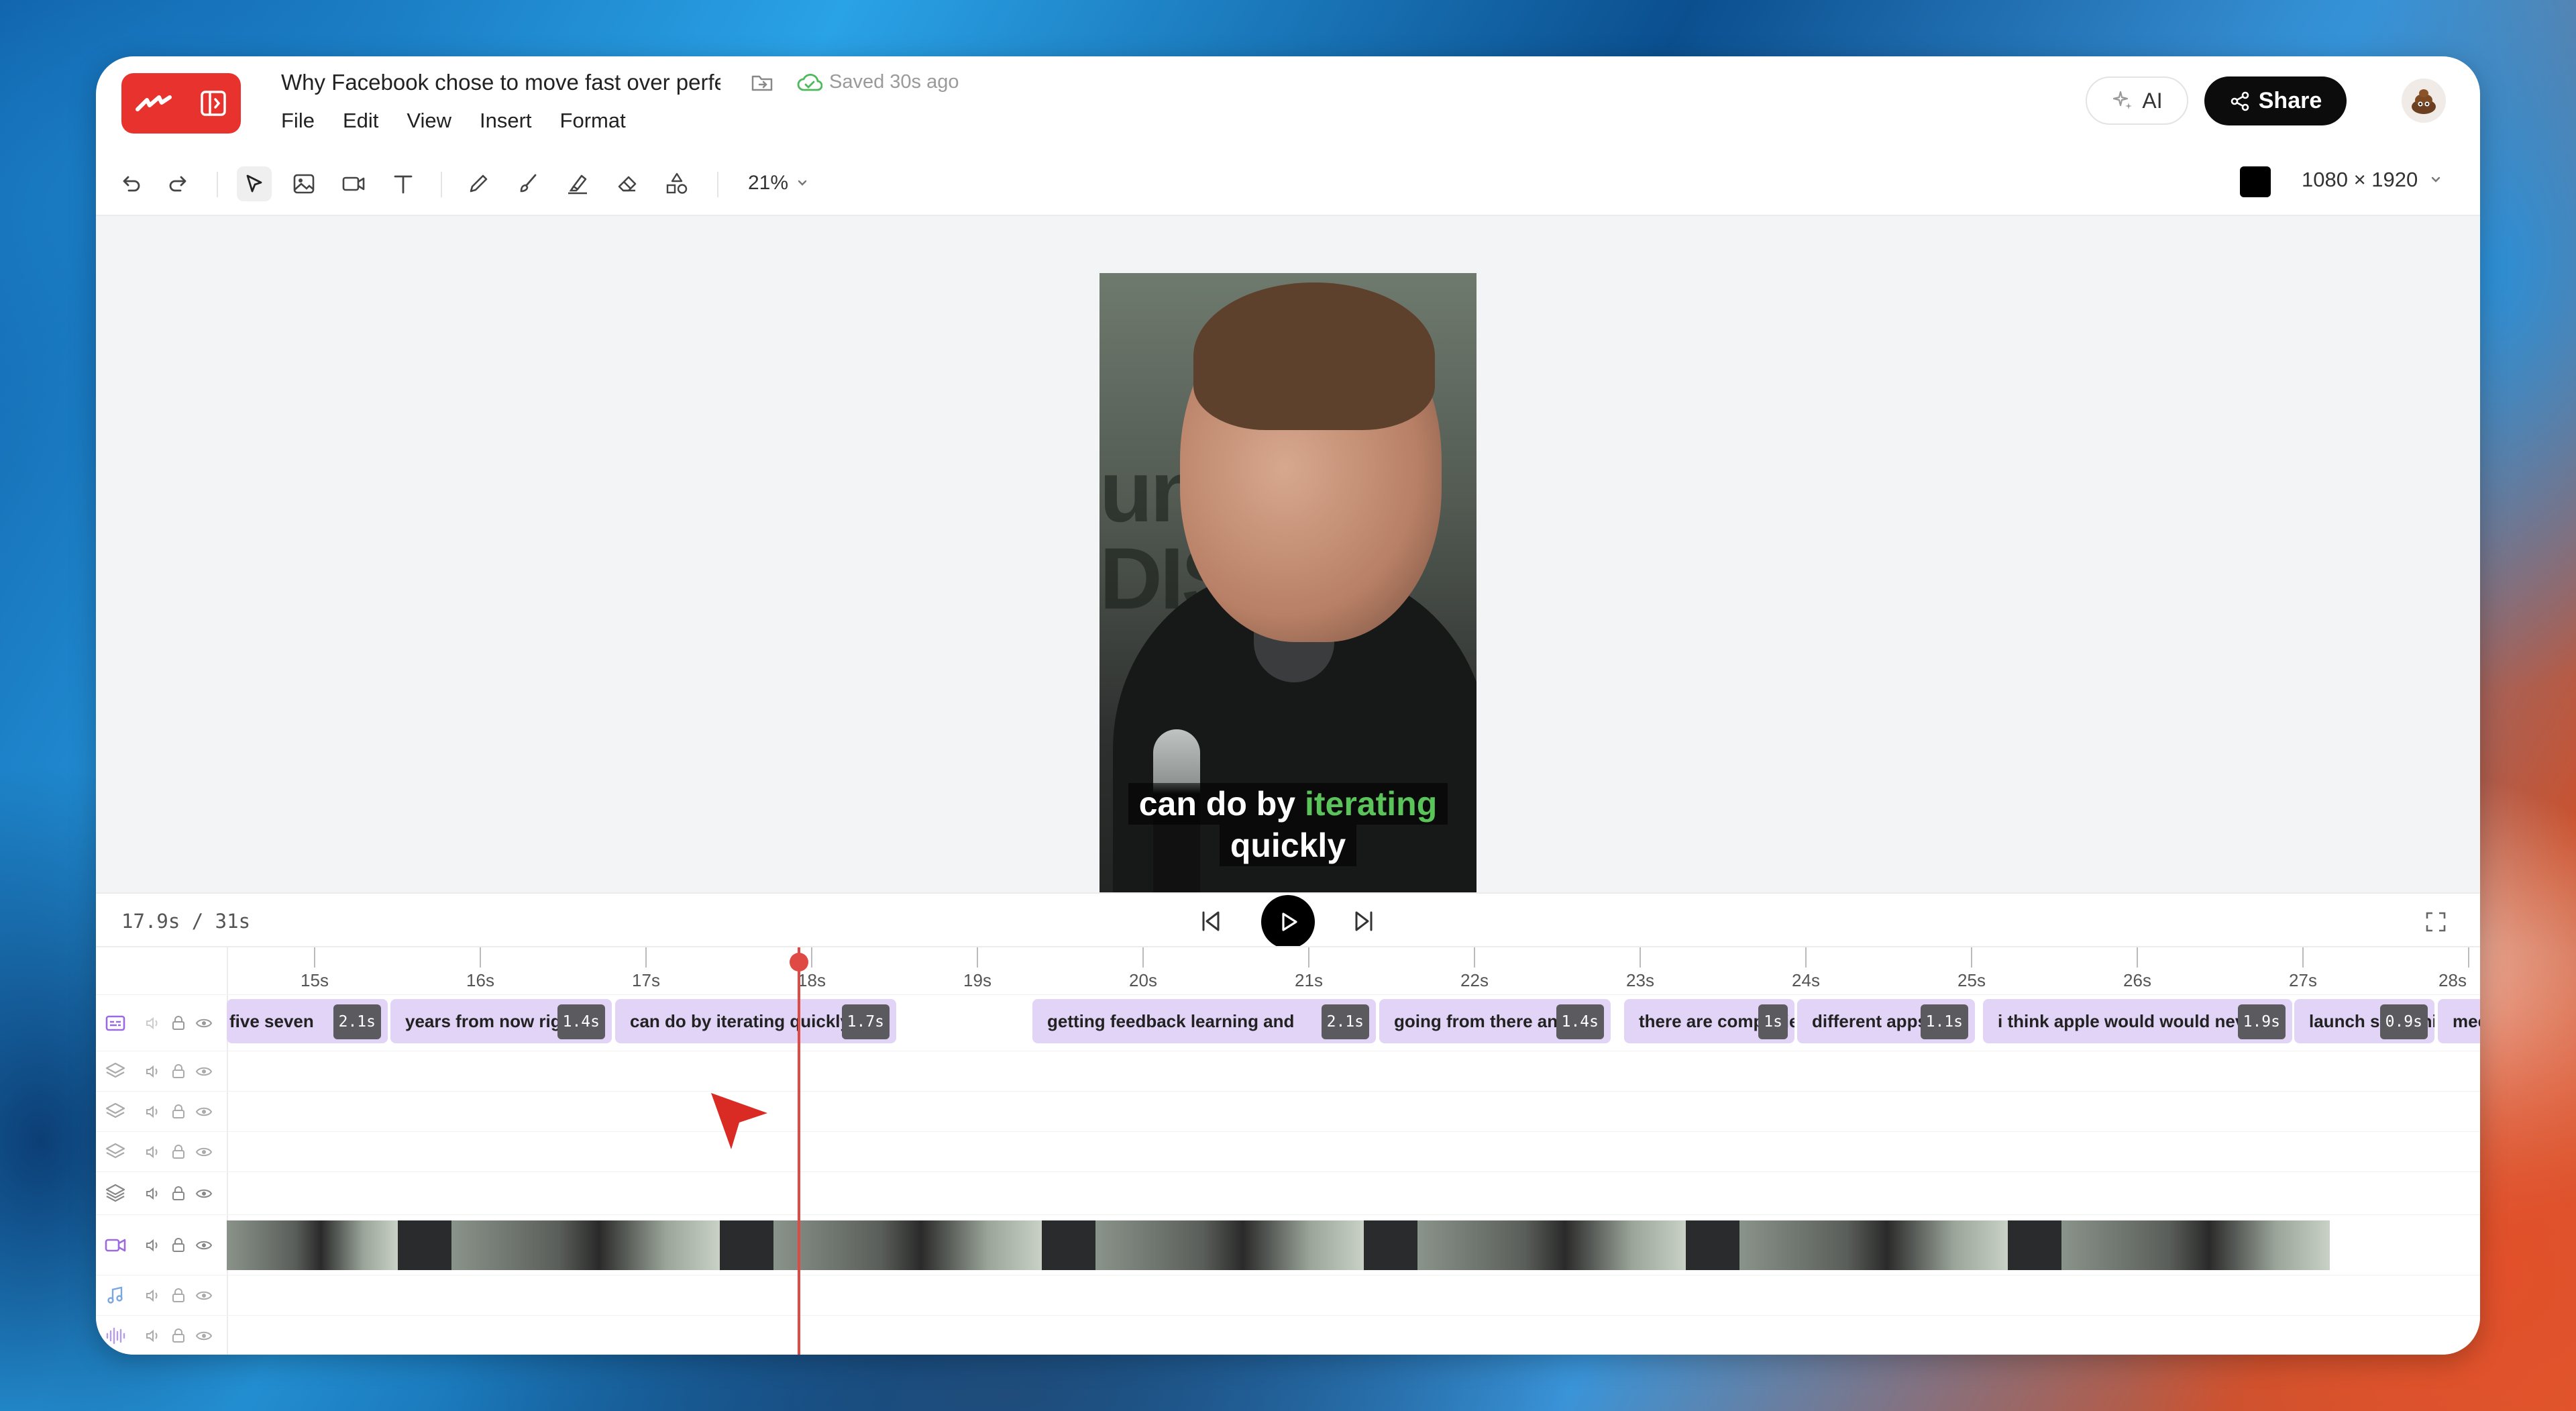  Describe the element at coordinates (2424, 101) in the screenshot. I see `user-avatar` at that location.